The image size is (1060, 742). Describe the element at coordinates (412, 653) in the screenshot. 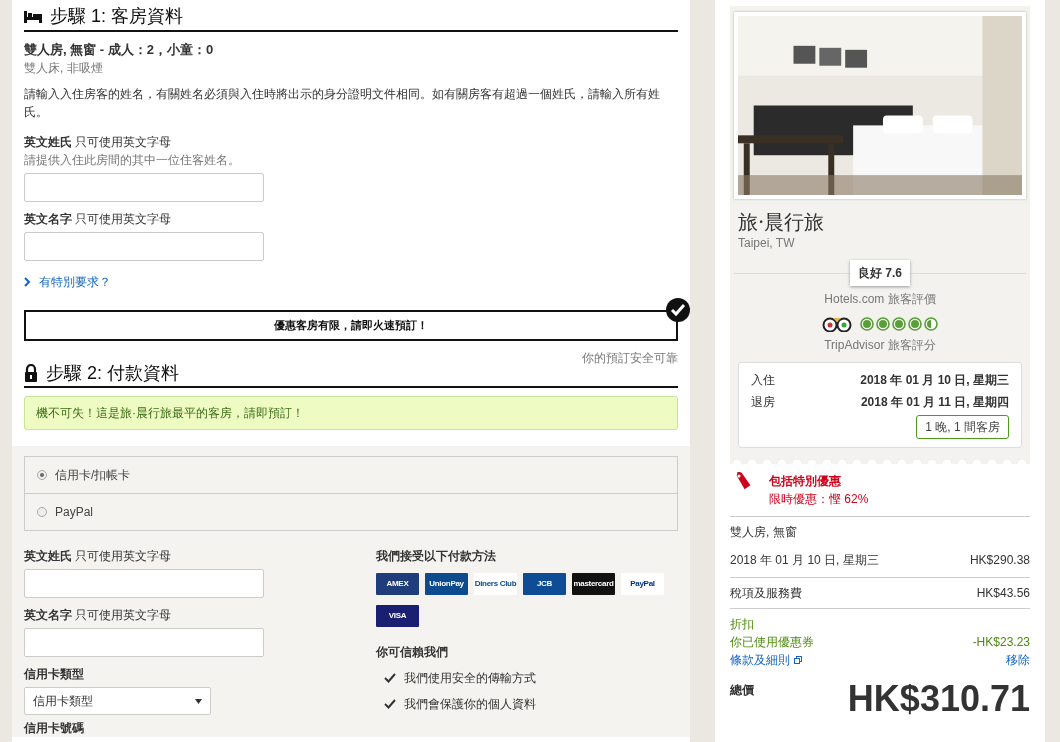

I see `section-title: 你可信賴我們` at that location.